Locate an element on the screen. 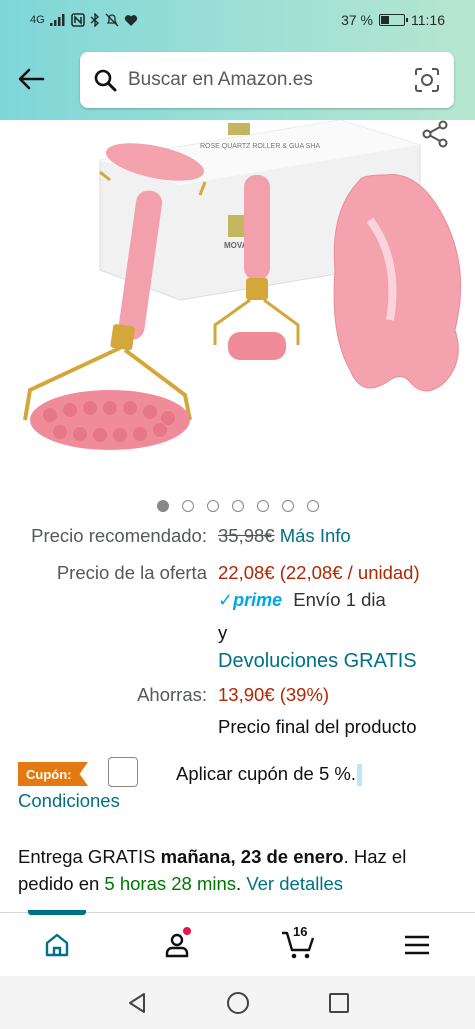  home-icon is located at coordinates (57, 945).